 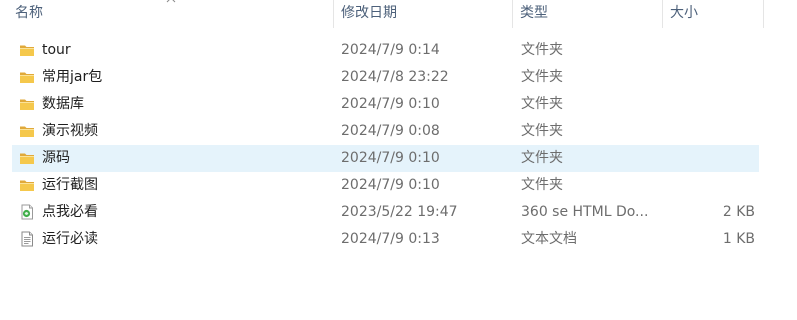 I want to click on column-header-size: 大小, so click(x=713, y=14).